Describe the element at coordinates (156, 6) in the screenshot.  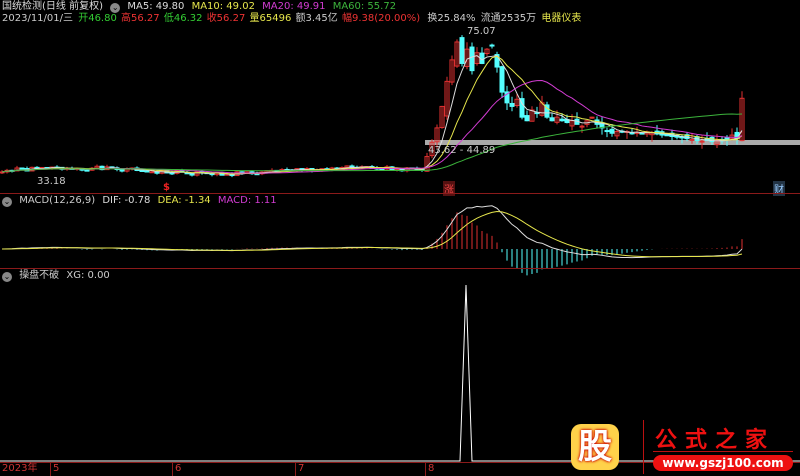
I see `ma5-value: MA5: 49.80` at that location.